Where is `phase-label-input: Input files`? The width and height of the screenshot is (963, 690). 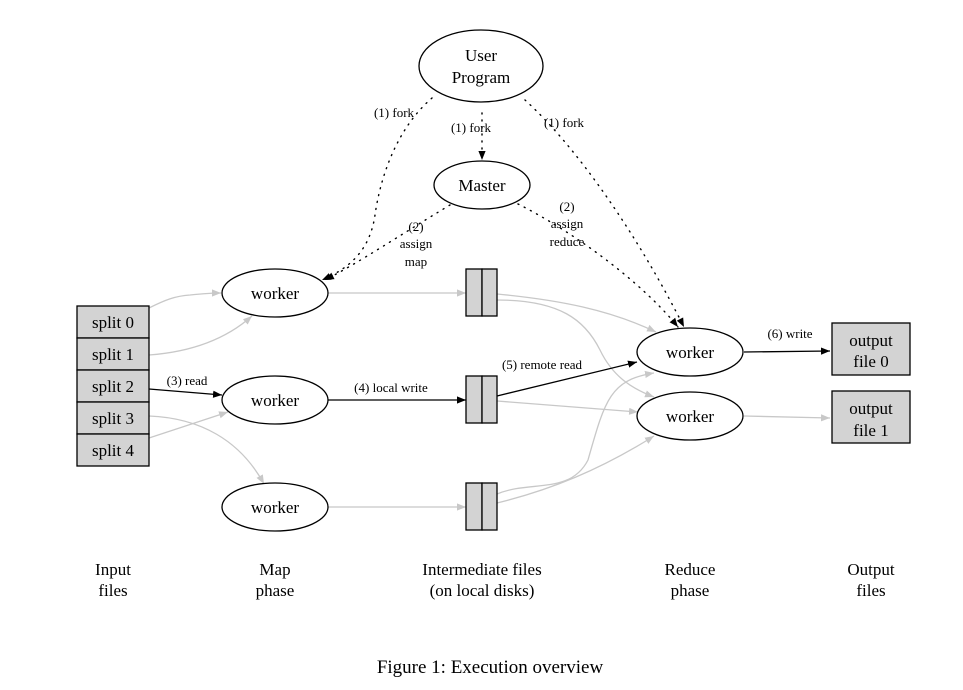
phase-label-input: Input files is located at coordinates (113, 580).